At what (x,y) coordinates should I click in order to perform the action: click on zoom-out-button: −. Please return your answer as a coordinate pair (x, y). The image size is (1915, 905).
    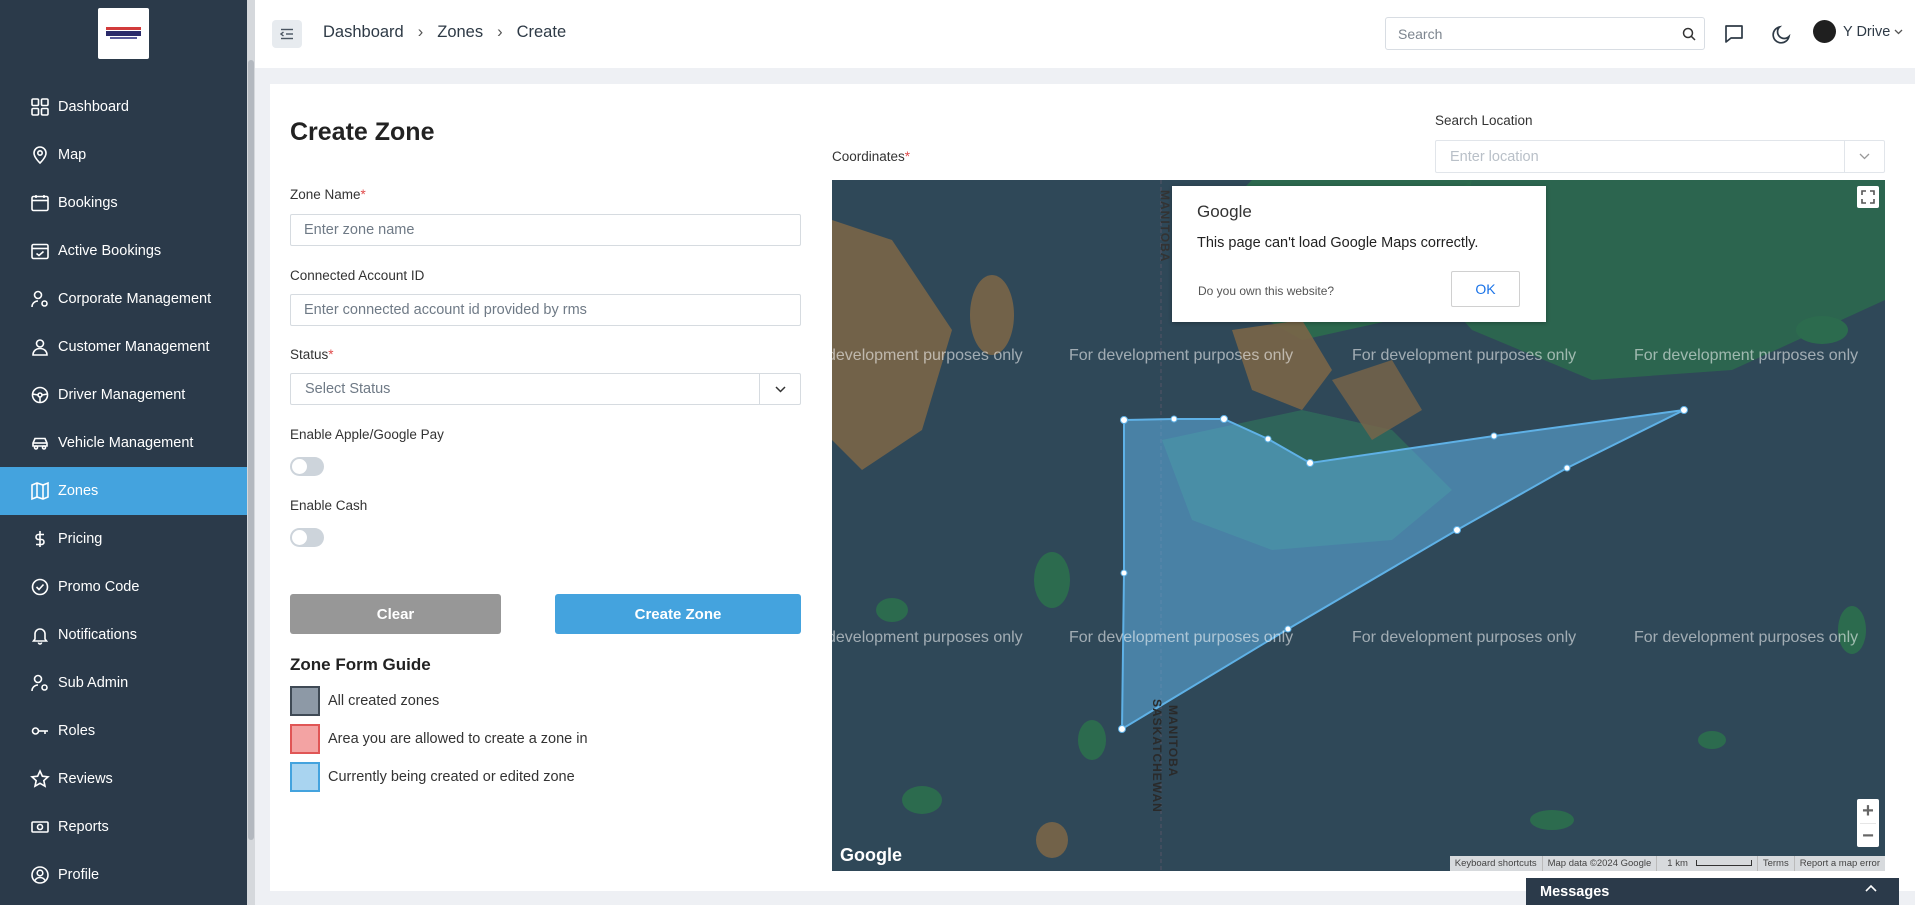
    Looking at the image, I should click on (1868, 836).